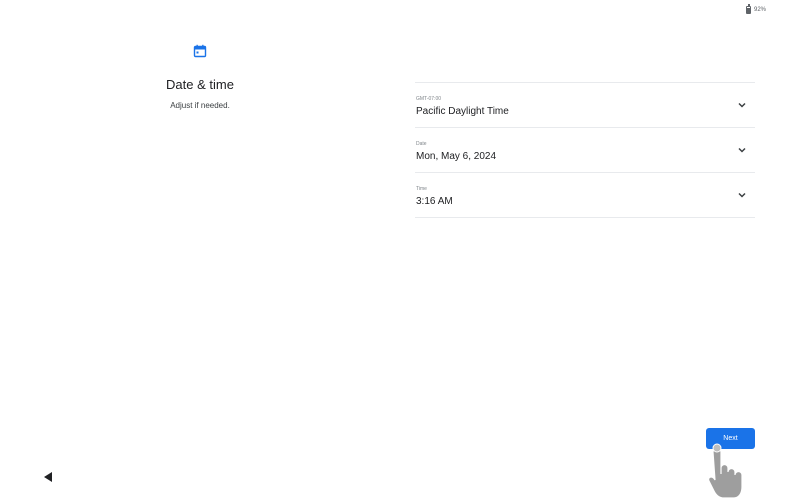  I want to click on time-caption: Time, so click(421, 189).